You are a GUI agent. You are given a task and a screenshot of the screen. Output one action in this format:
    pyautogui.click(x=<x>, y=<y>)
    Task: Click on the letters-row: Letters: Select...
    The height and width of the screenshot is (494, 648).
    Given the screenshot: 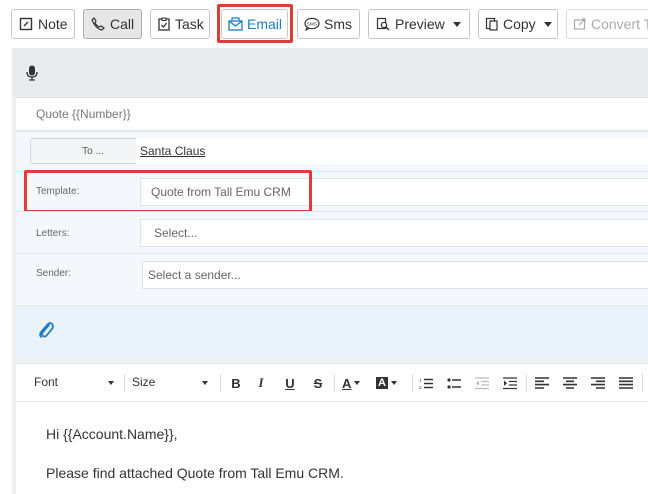 What is the action you would take?
    pyautogui.click(x=332, y=232)
    